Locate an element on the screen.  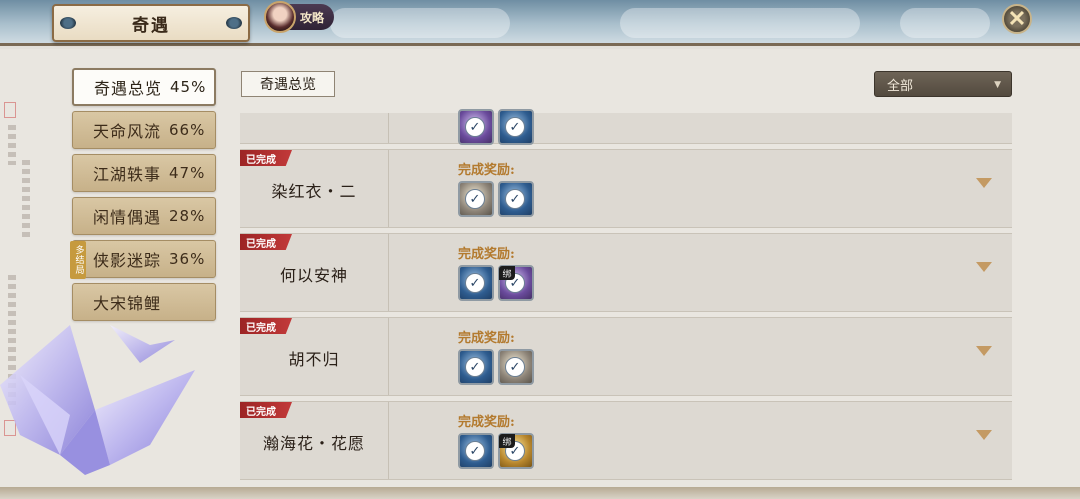
sidebar-item-label: 天命风流 is located at coordinates (127, 131).